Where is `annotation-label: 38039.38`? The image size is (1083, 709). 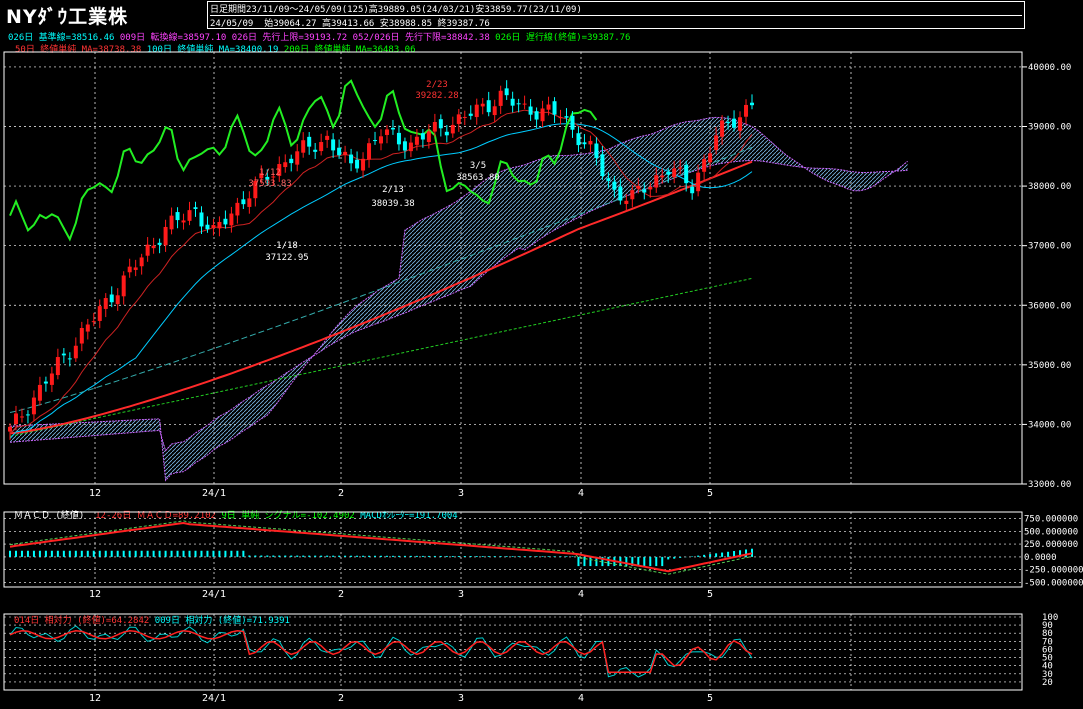
annotation-label: 38039.38 is located at coordinates (392, 204).